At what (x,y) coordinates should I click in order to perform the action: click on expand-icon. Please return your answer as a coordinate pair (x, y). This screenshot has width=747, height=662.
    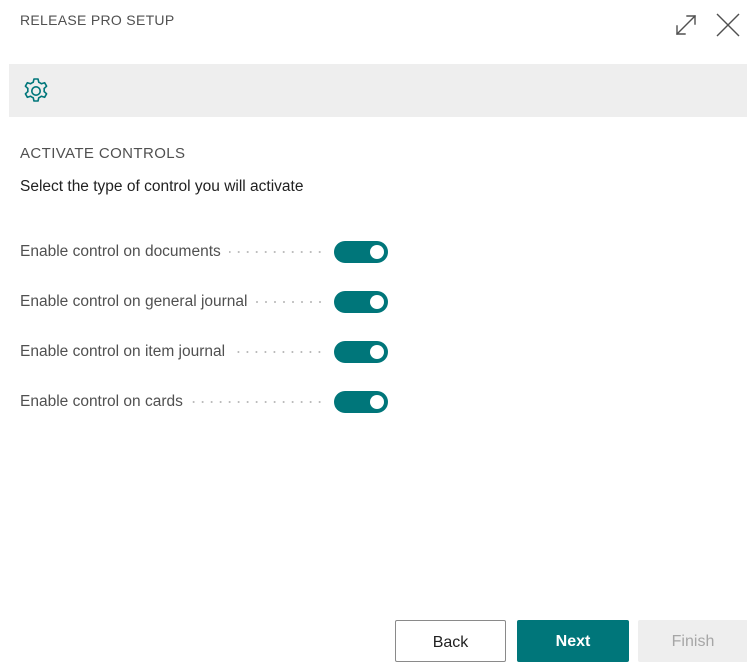
    Looking at the image, I should click on (686, 25).